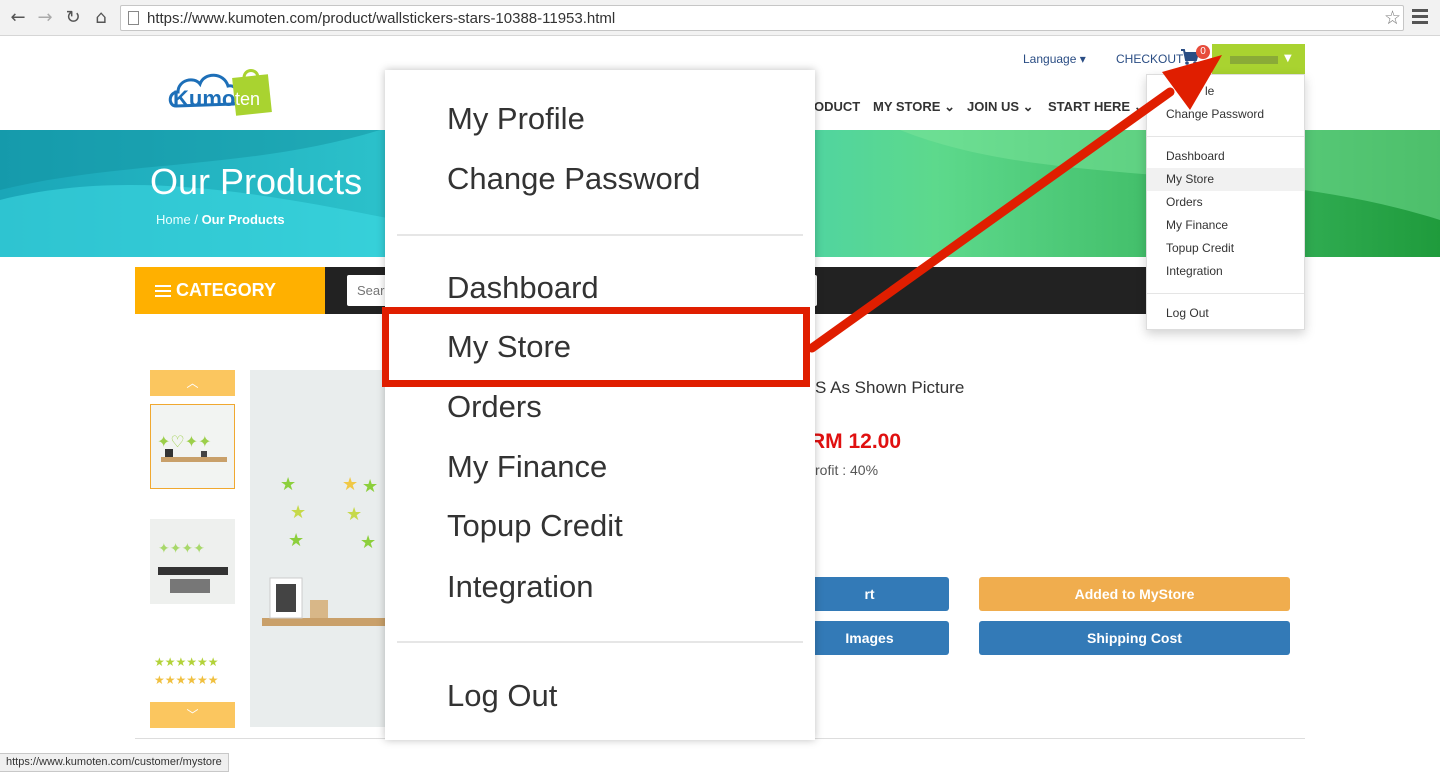  I want to click on breadcrumb-home: Home, so click(173, 219).